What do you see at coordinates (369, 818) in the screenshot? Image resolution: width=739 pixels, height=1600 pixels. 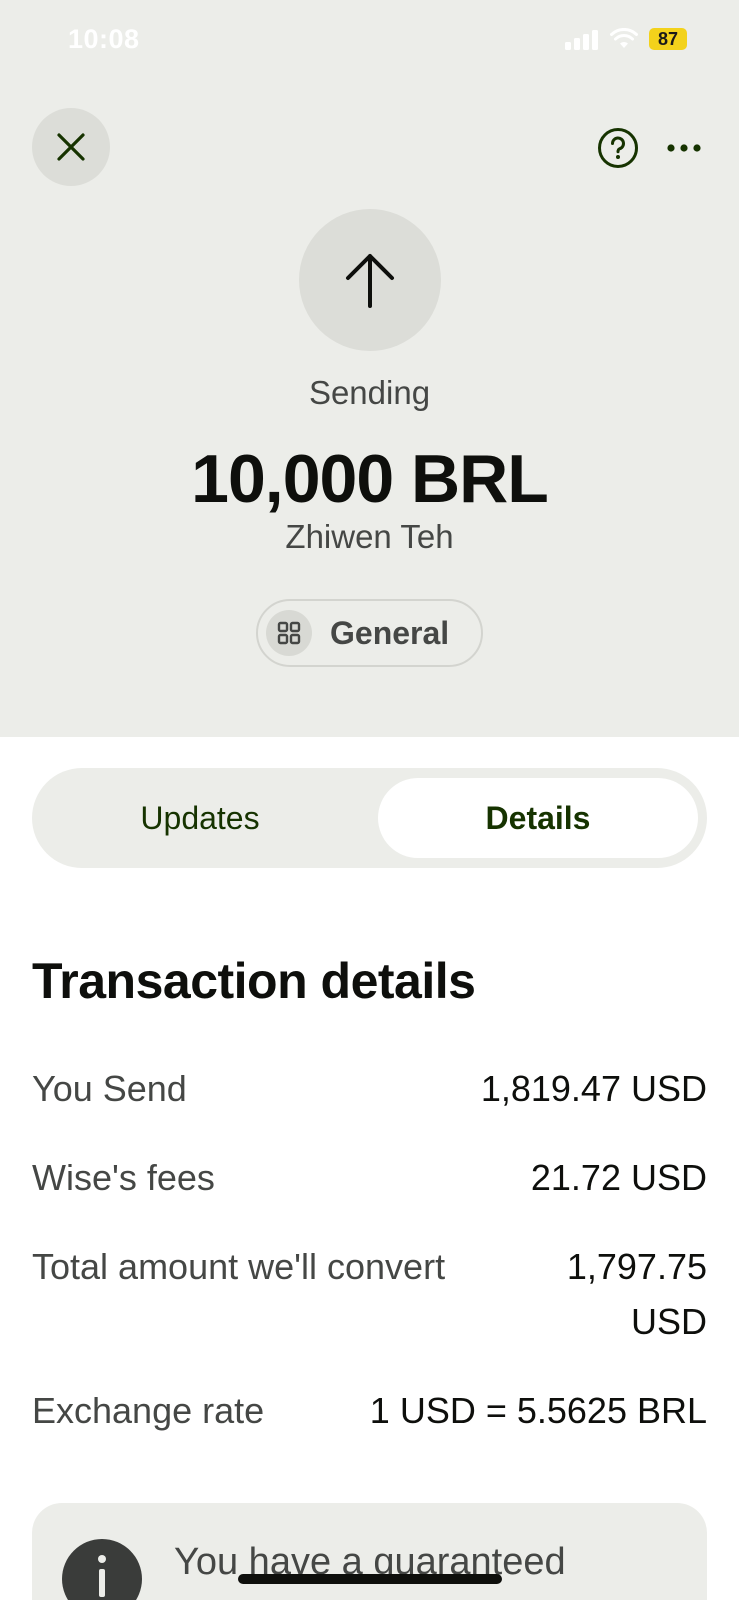 I see `view-segmented-control: Updates Details` at bounding box center [369, 818].